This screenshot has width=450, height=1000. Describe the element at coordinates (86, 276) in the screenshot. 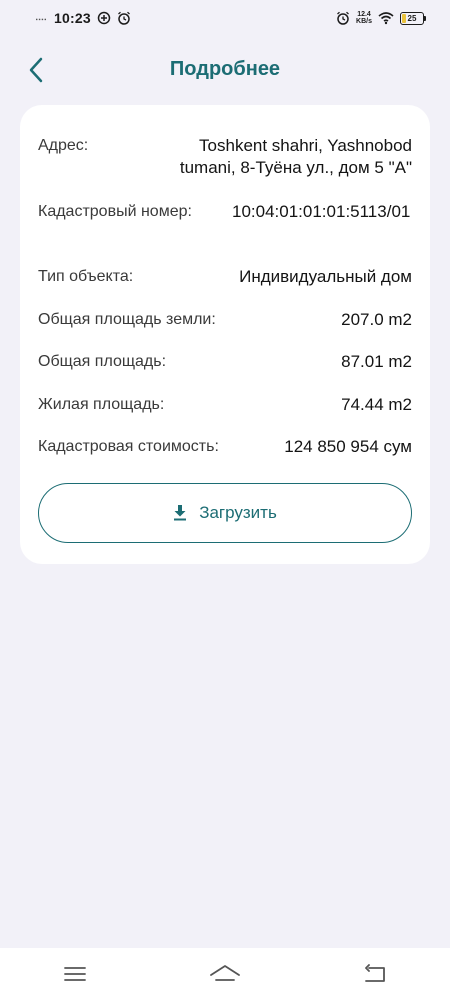

I see `object-type-label: Тип объекта:` at that location.